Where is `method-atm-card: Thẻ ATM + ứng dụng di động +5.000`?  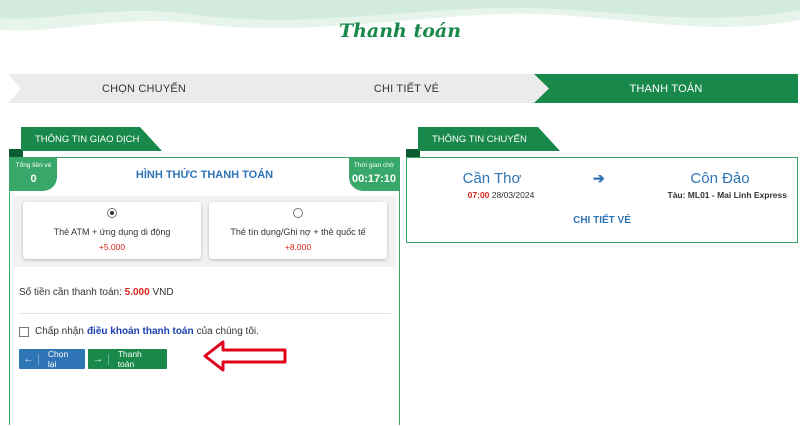 method-atm-card: Thẻ ATM + ứng dụng di động +5.000 is located at coordinates (112, 230).